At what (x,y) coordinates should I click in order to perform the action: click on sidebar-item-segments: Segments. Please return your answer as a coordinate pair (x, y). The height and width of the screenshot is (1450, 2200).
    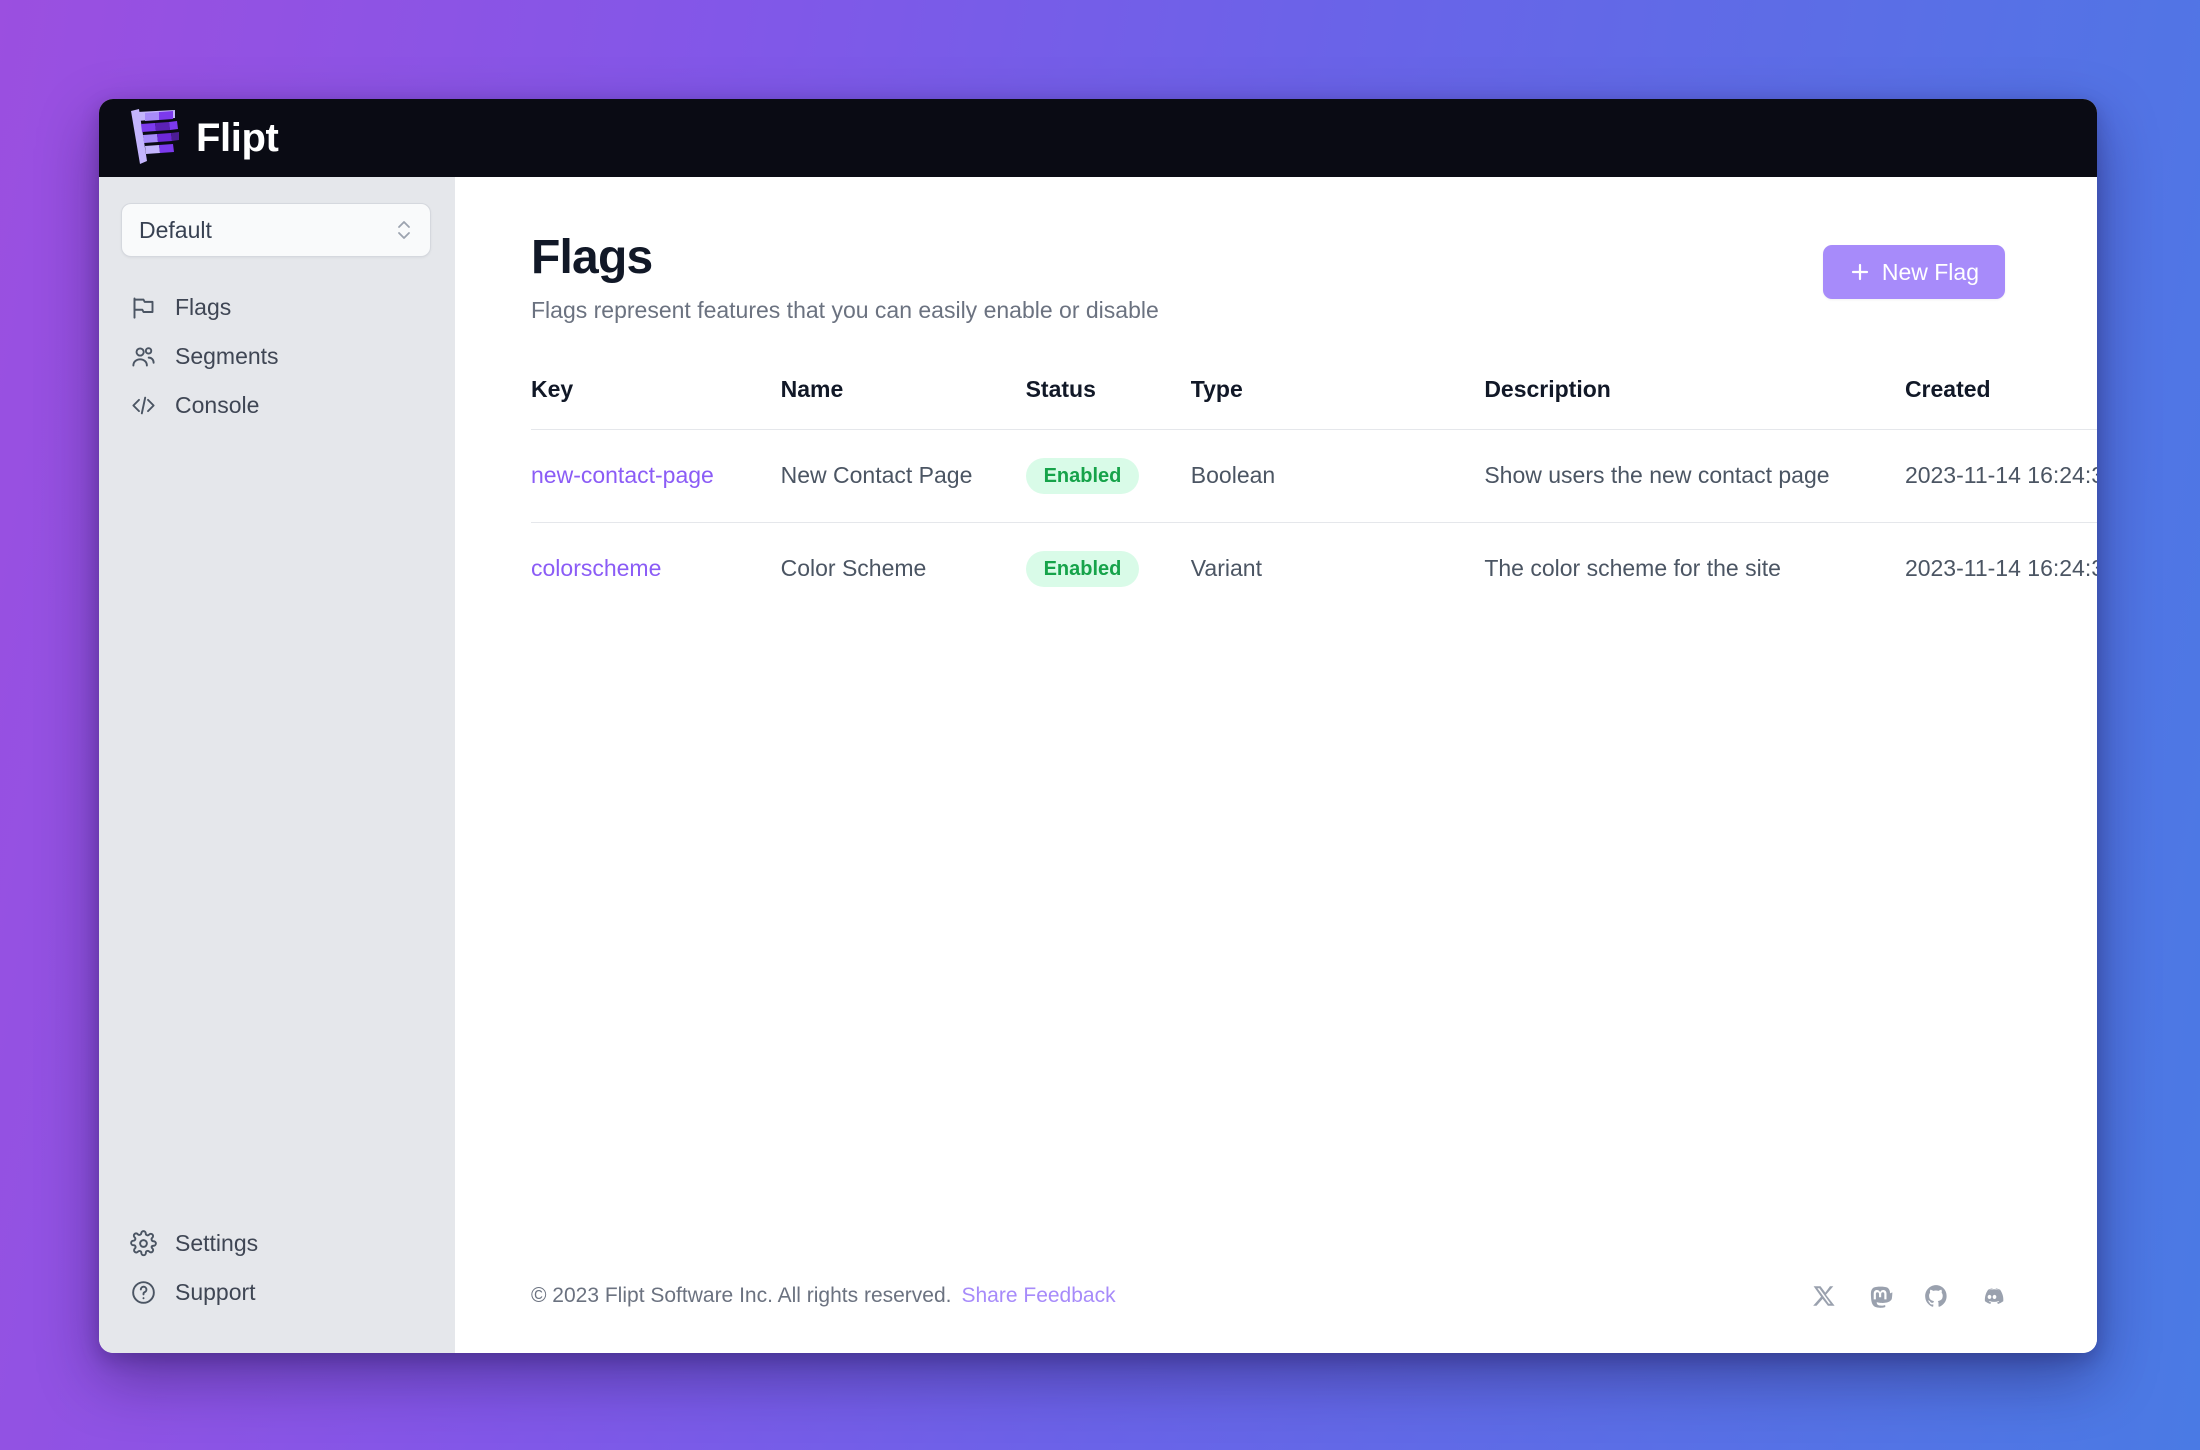
    Looking at the image, I should click on (276, 356).